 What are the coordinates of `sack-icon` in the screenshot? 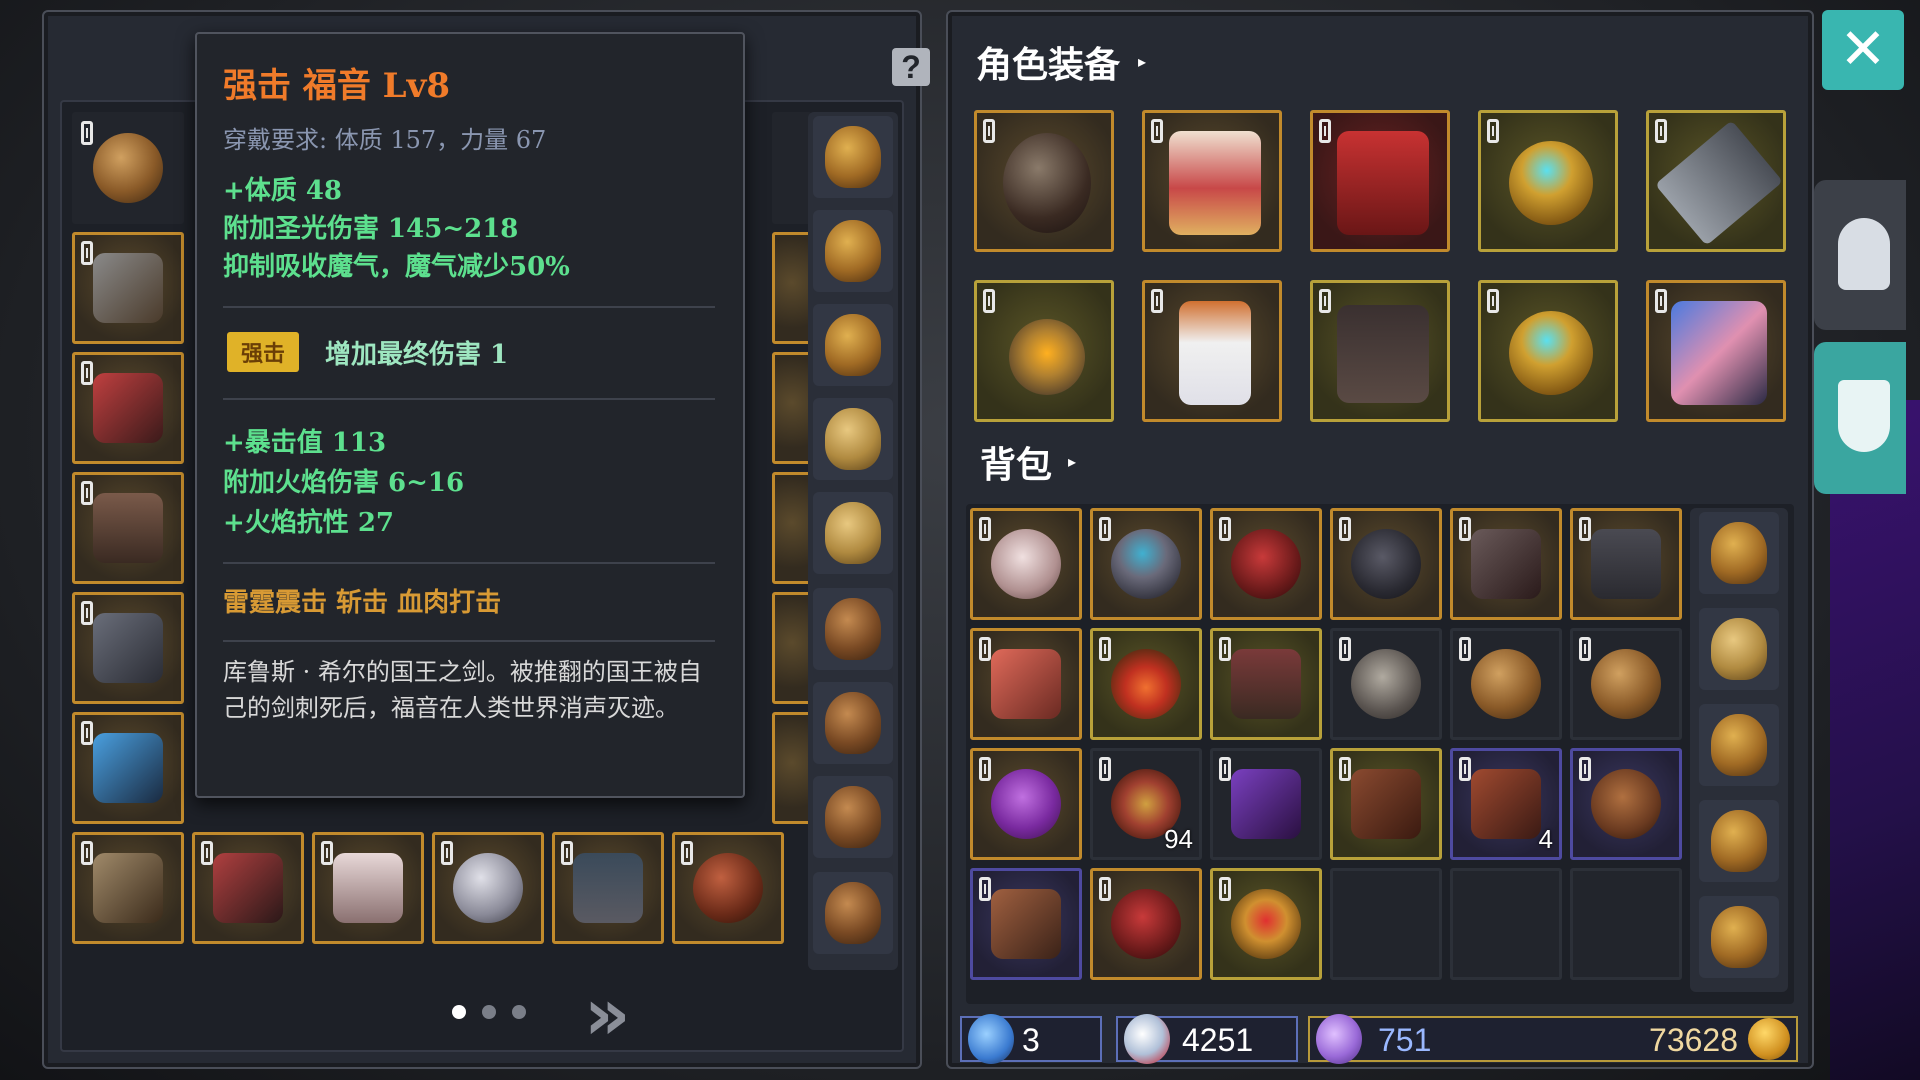 It's located at (853, 533).